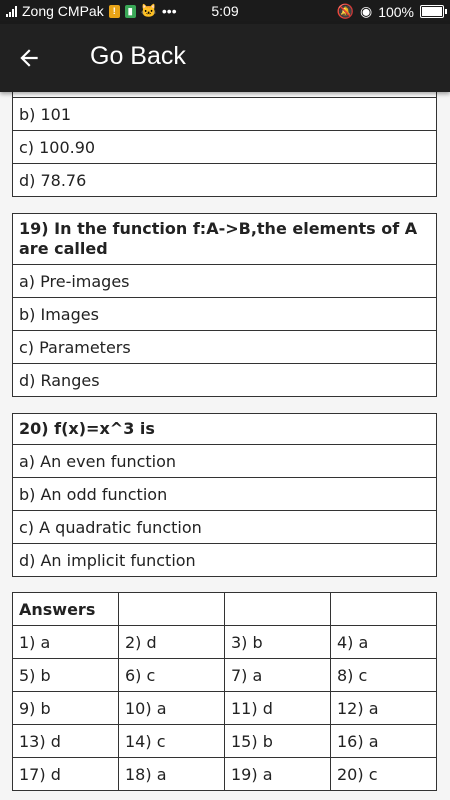 The width and height of the screenshot is (450, 800). What do you see at coordinates (29, 58) in the screenshot?
I see `arrow-back-icon` at bounding box center [29, 58].